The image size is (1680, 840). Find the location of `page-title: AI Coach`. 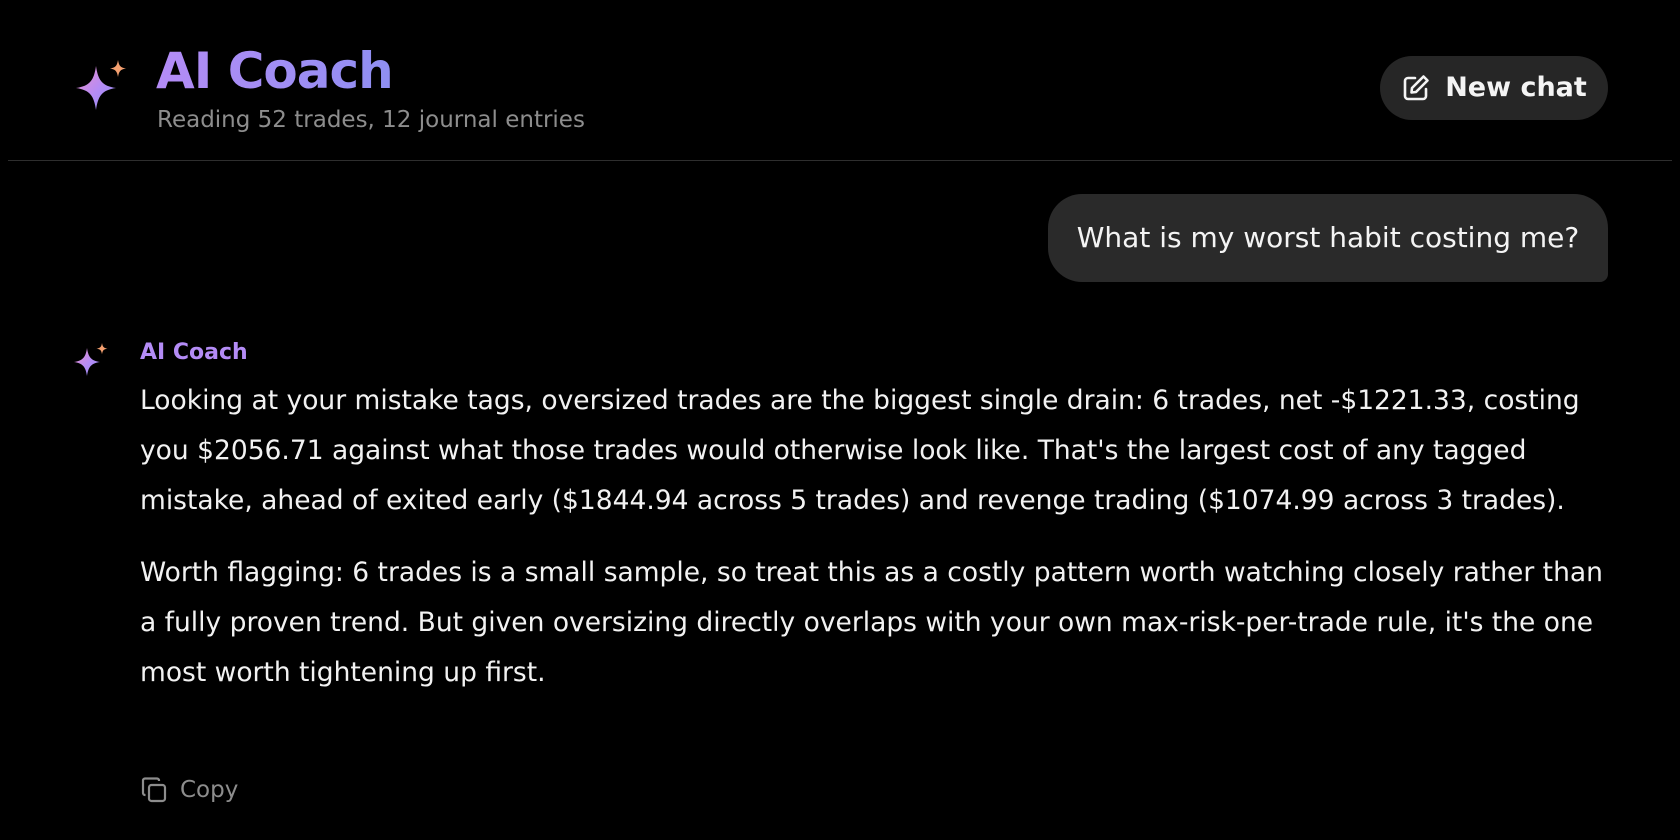

page-title: AI Coach is located at coordinates (275, 71).